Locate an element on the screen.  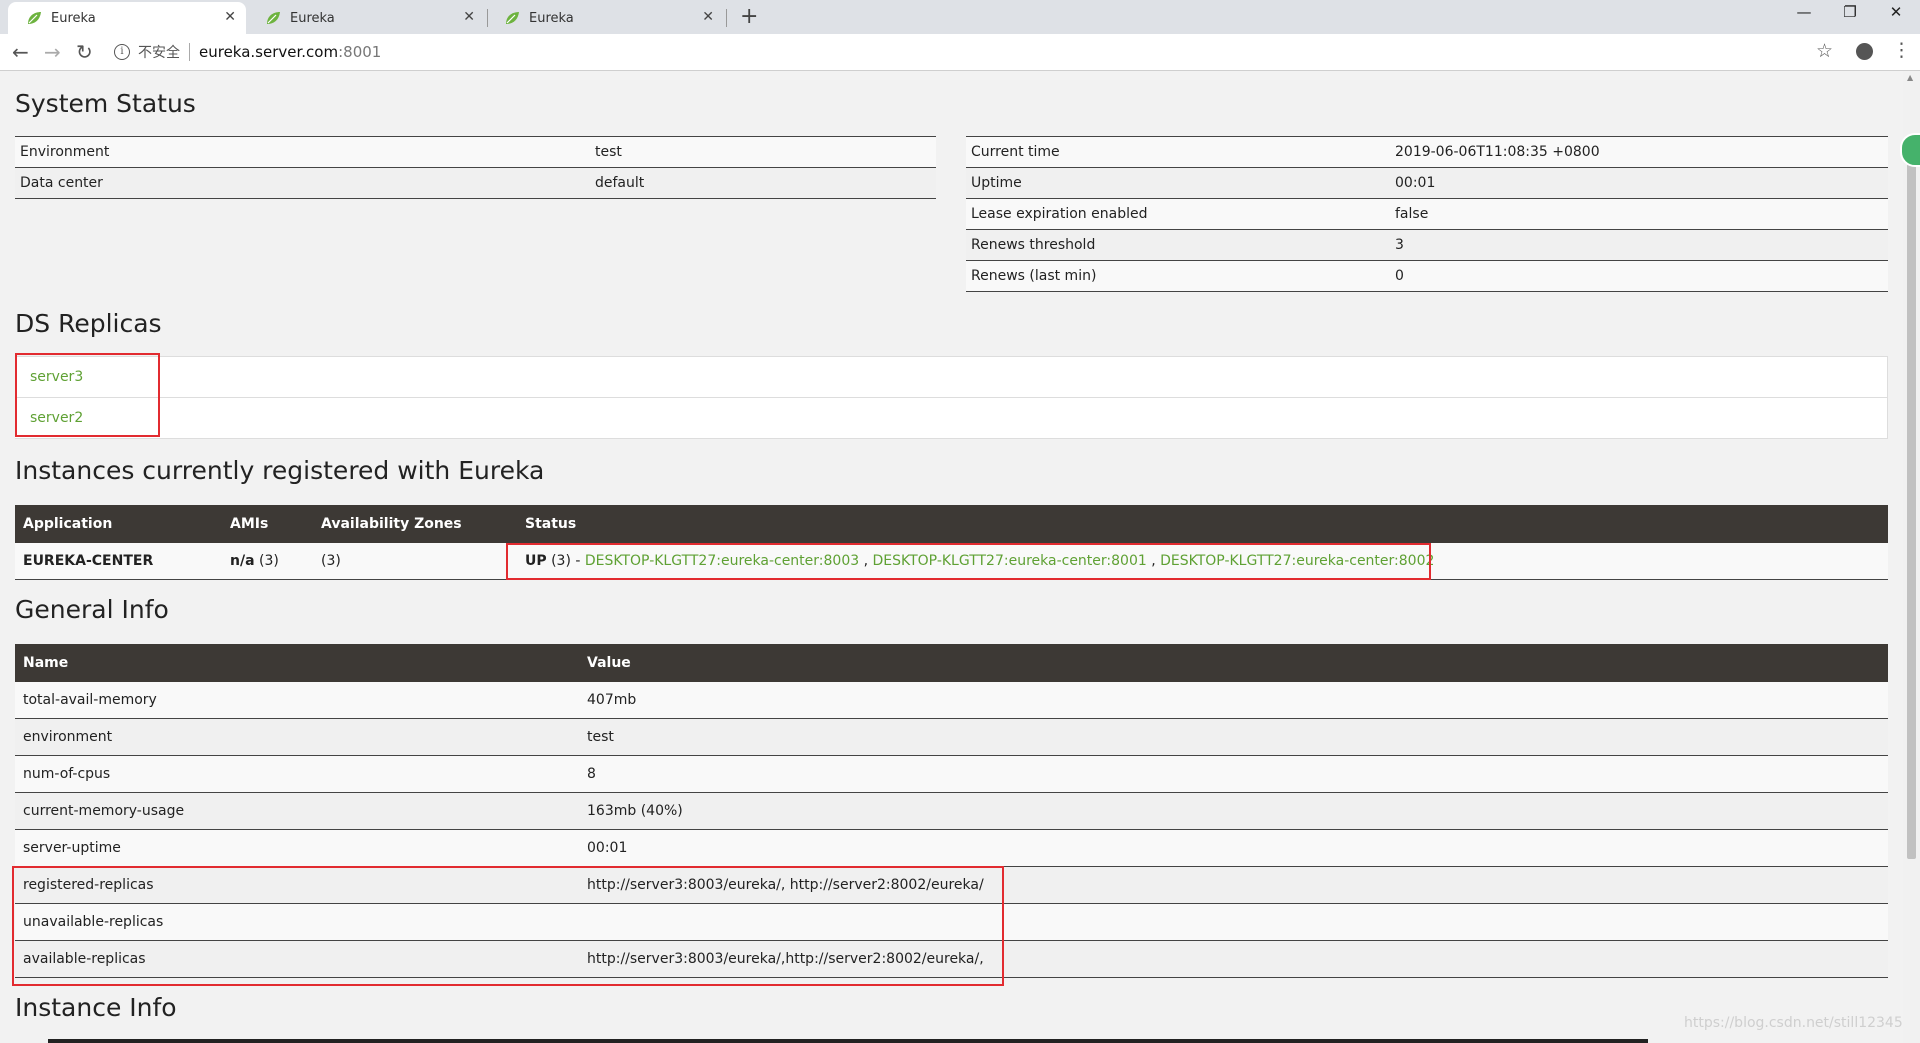
info-value: test is located at coordinates (1233, 737).